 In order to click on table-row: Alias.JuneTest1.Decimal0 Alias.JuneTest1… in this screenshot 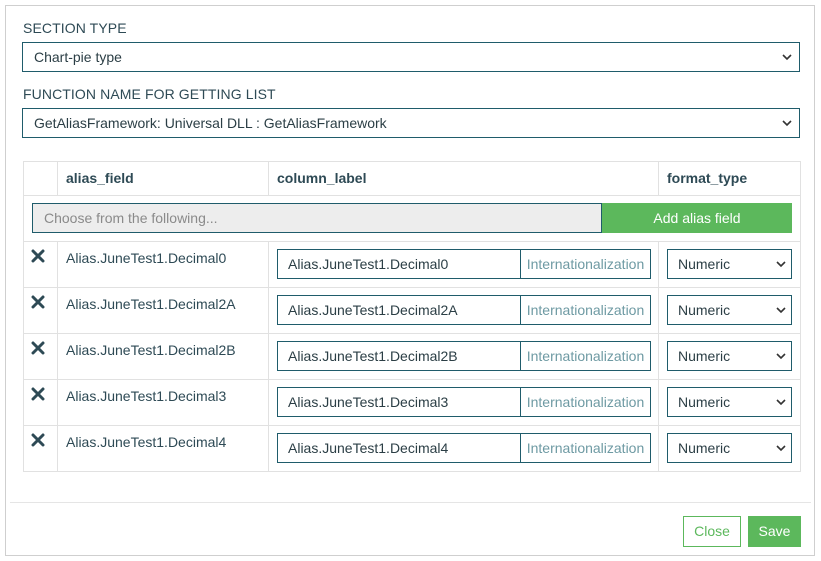, I will do `click(412, 265)`.